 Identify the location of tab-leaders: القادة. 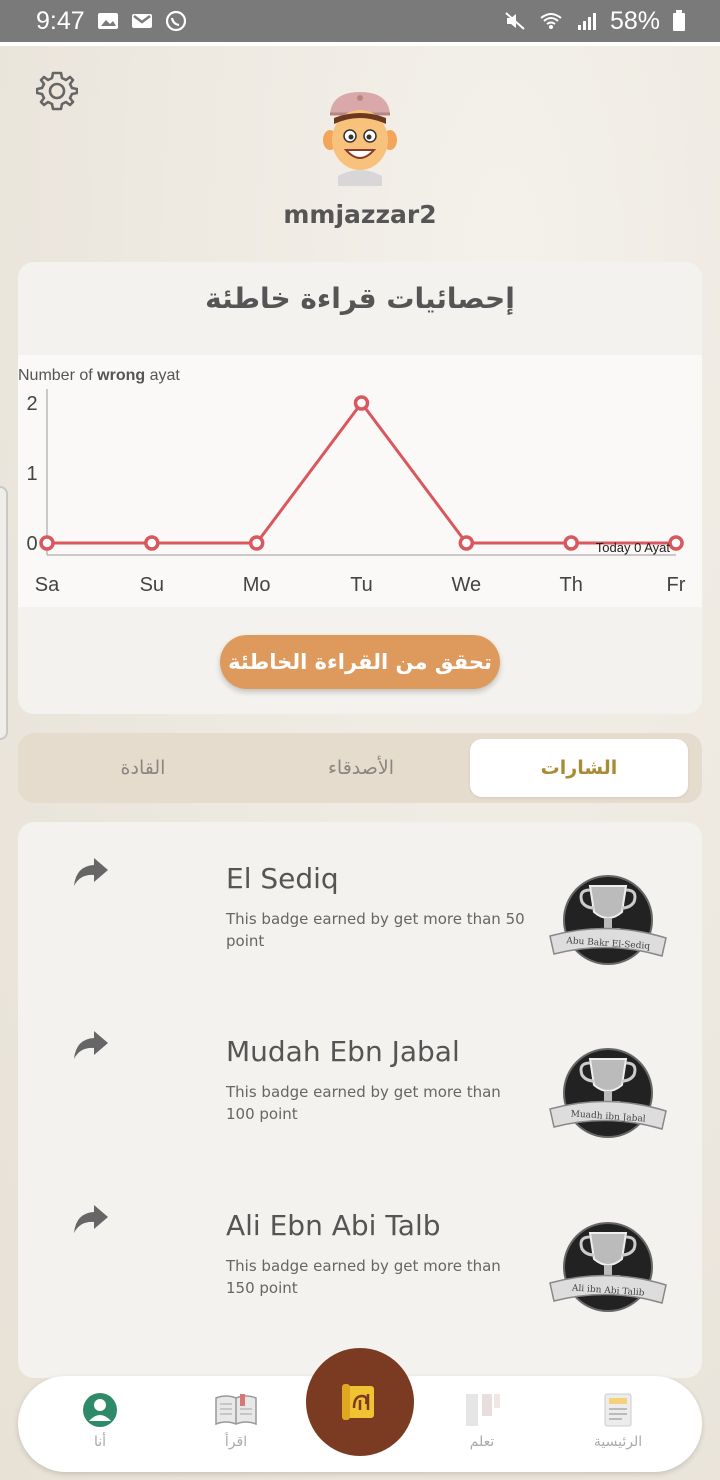
(143, 768).